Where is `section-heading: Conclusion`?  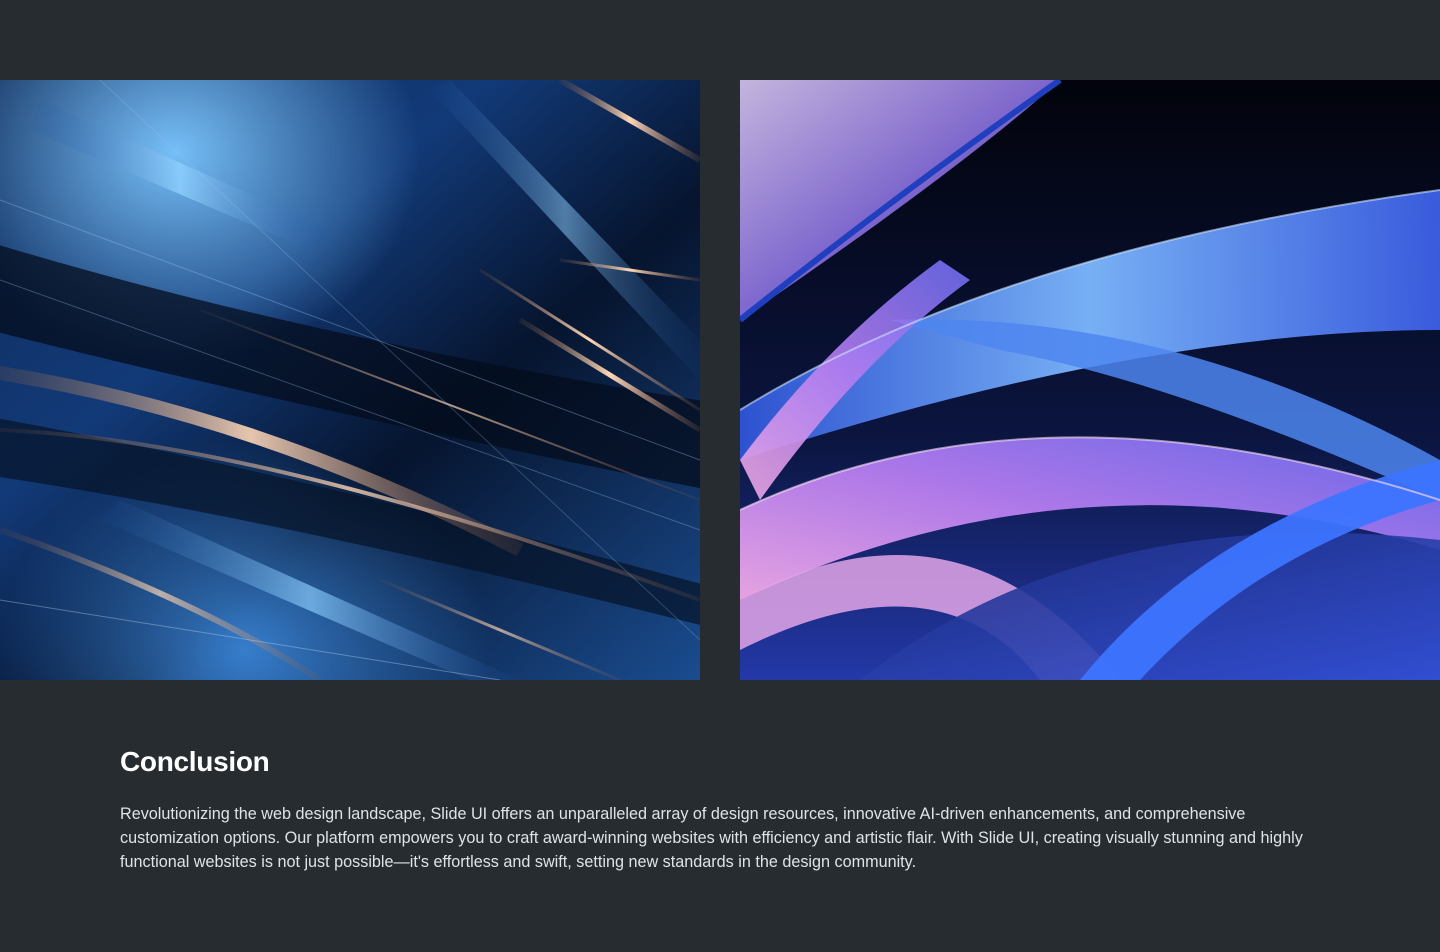
section-heading: Conclusion is located at coordinates (195, 761).